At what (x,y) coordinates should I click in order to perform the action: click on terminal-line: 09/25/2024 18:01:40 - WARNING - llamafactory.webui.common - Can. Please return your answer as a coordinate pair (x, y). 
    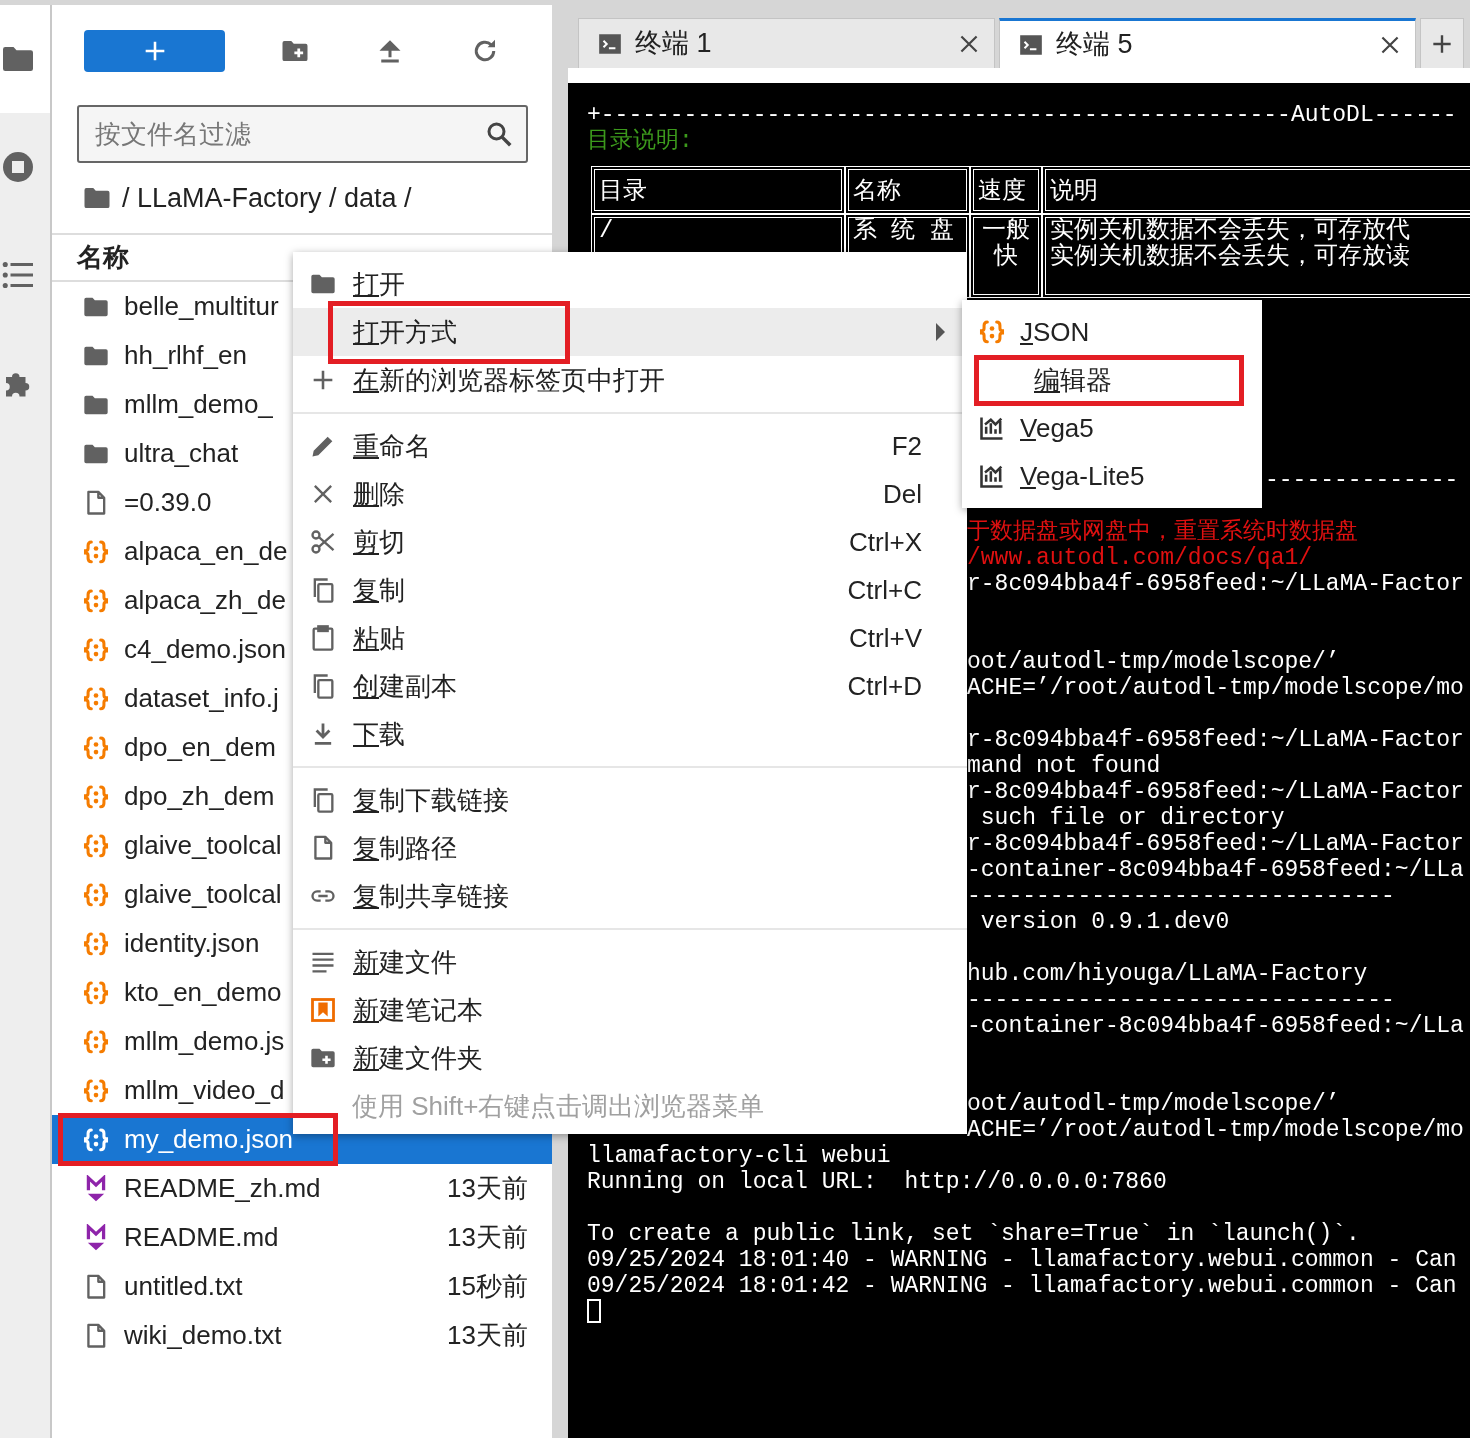
    Looking at the image, I should click on (1022, 1260).